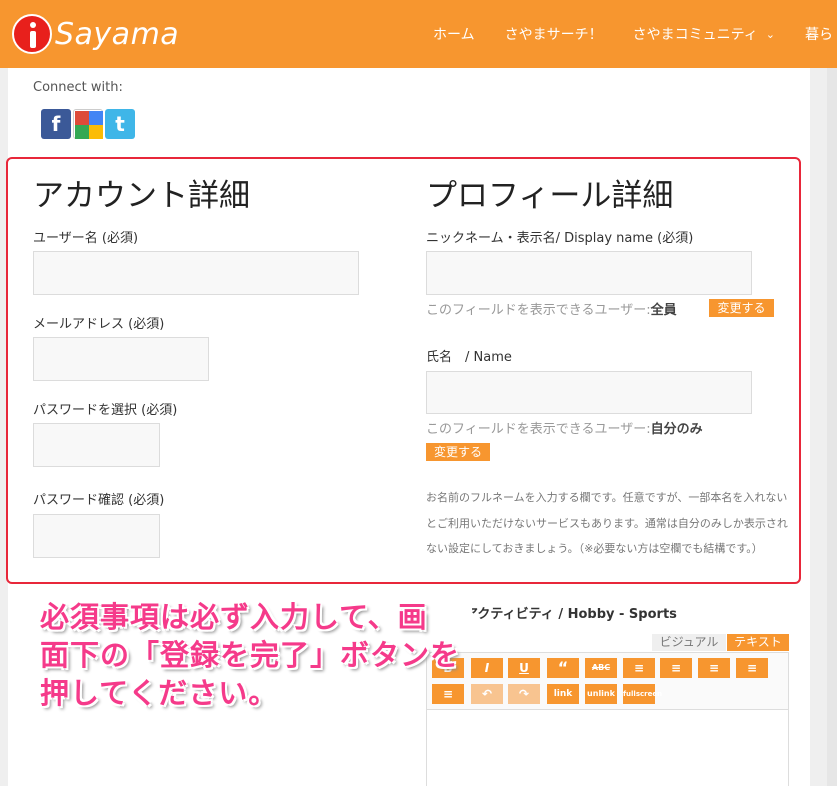  Describe the element at coordinates (819, 34) in the screenshot. I see `nav-item-living: 暮ら` at that location.